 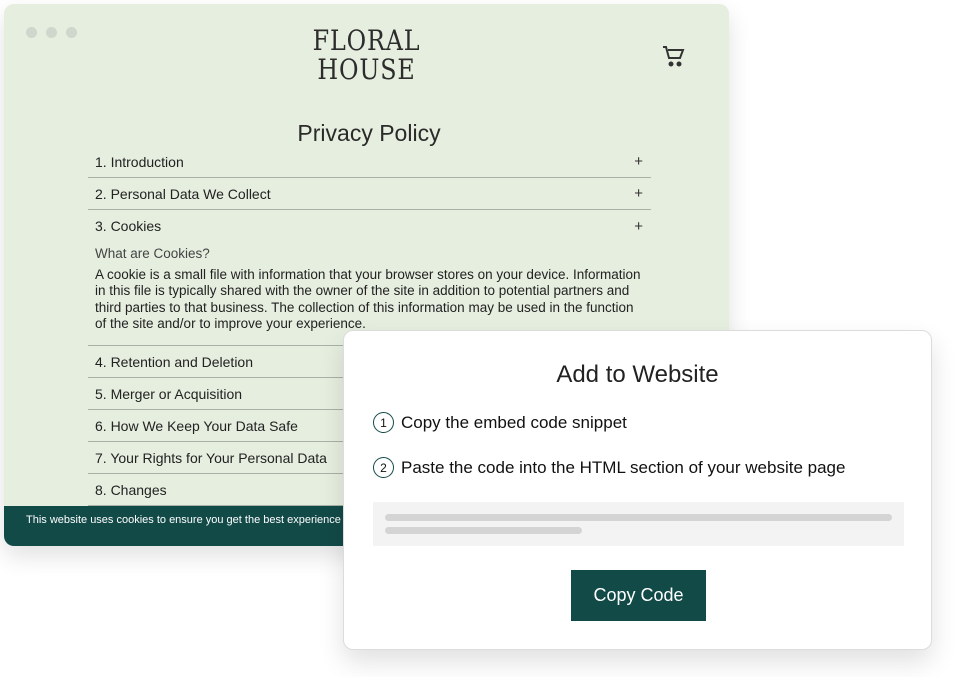 What do you see at coordinates (369, 194) in the screenshot?
I see `accordion-item: 2. Personal Data We Collect +` at bounding box center [369, 194].